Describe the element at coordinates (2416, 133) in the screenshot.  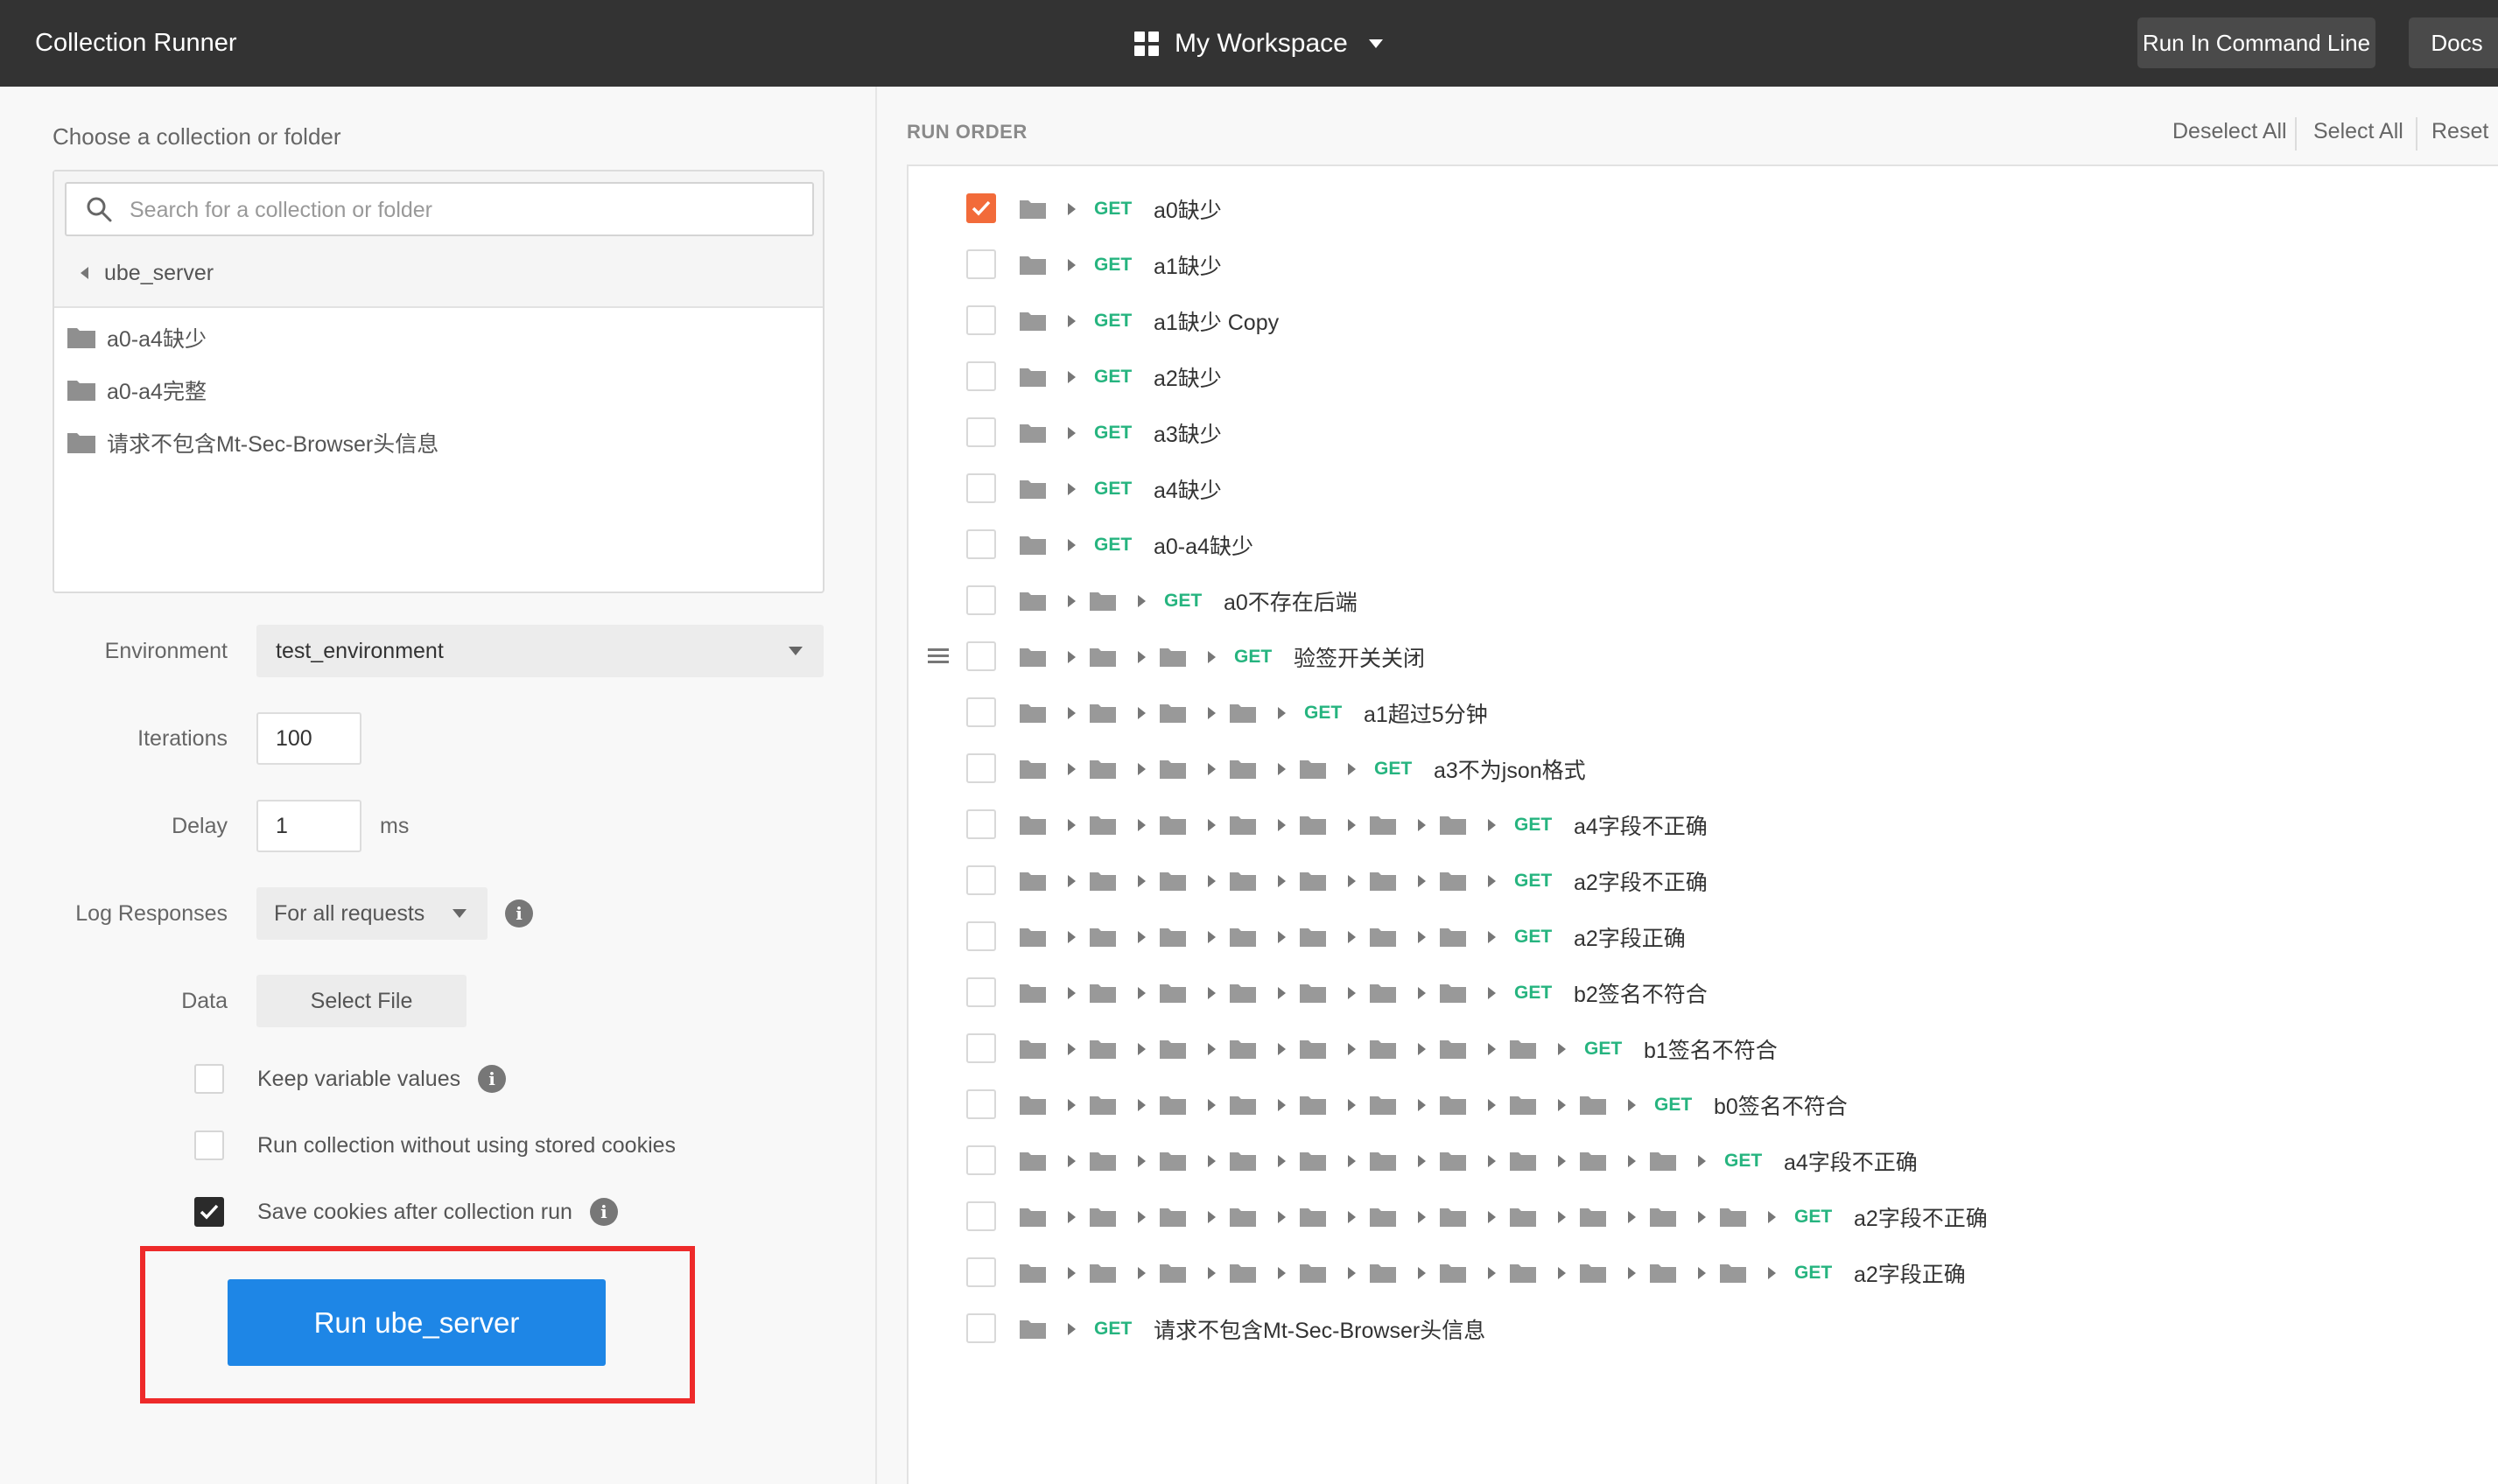
I see `divider` at that location.